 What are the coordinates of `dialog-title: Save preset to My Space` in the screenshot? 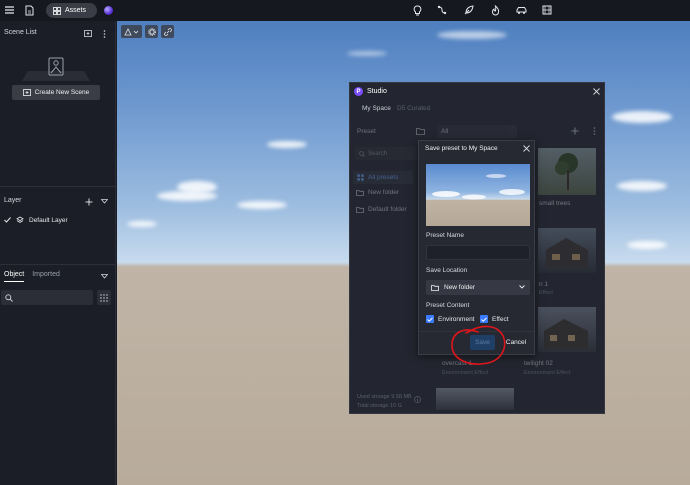 It's located at (461, 148).